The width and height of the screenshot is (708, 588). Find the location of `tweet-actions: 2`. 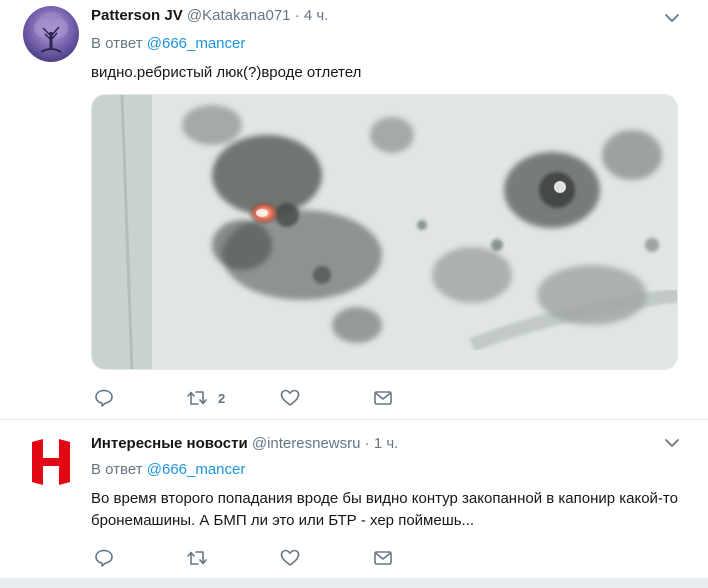

tweet-actions: 2 is located at coordinates (251, 398).